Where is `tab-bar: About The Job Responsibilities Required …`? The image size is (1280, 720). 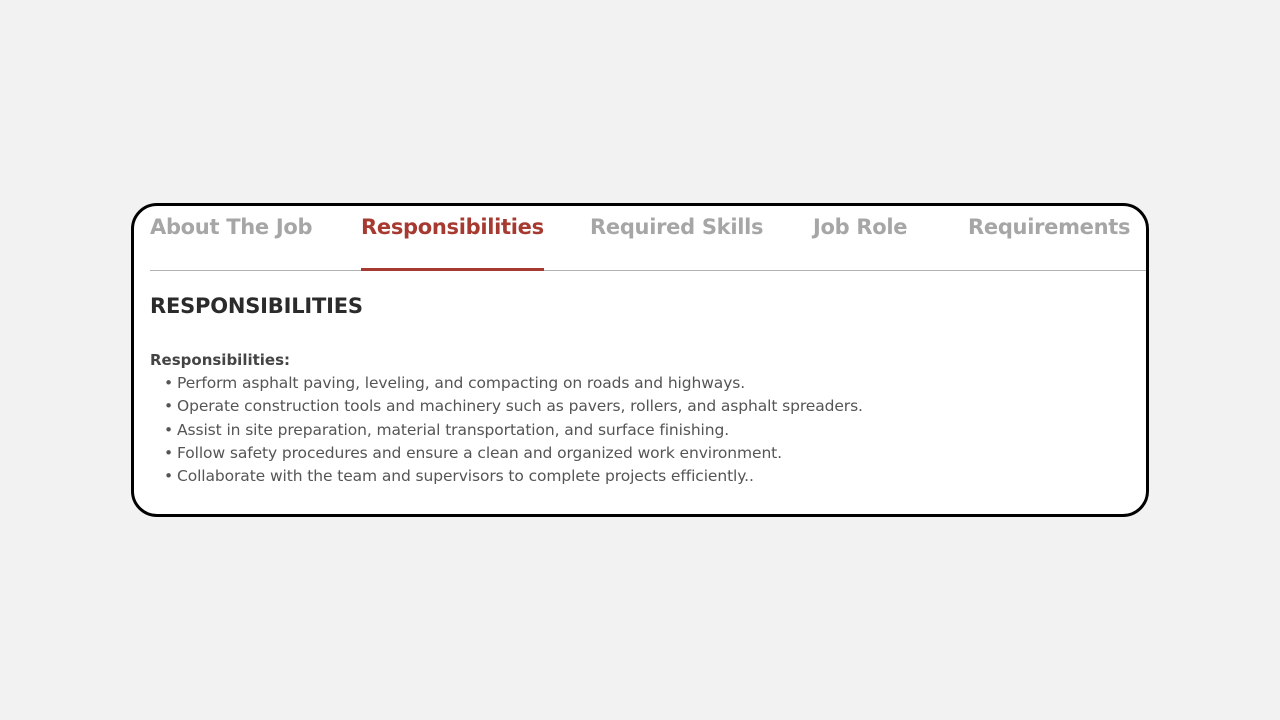
tab-bar: About The Job Responsibilities Required … is located at coordinates (648, 238).